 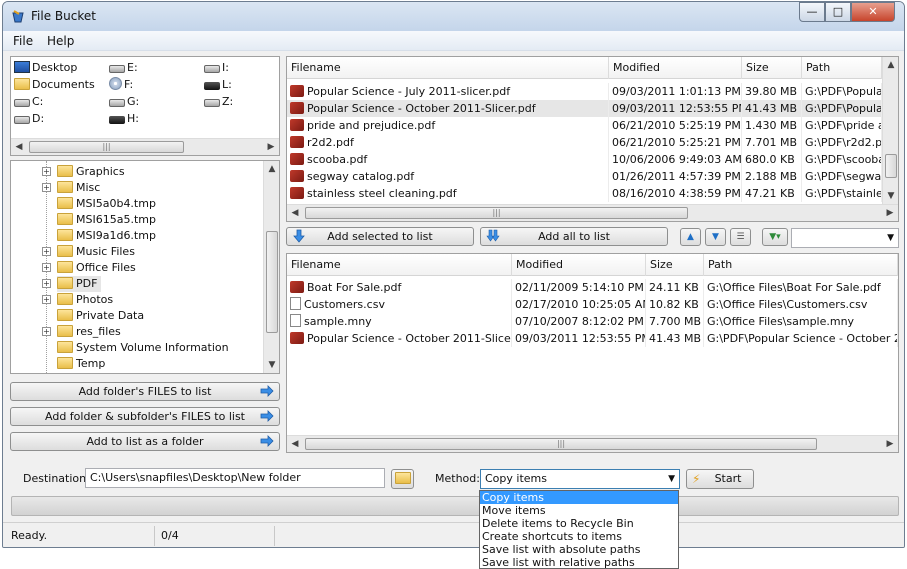 What do you see at coordinates (873, 12) in the screenshot?
I see `close-button: ✕` at bounding box center [873, 12].